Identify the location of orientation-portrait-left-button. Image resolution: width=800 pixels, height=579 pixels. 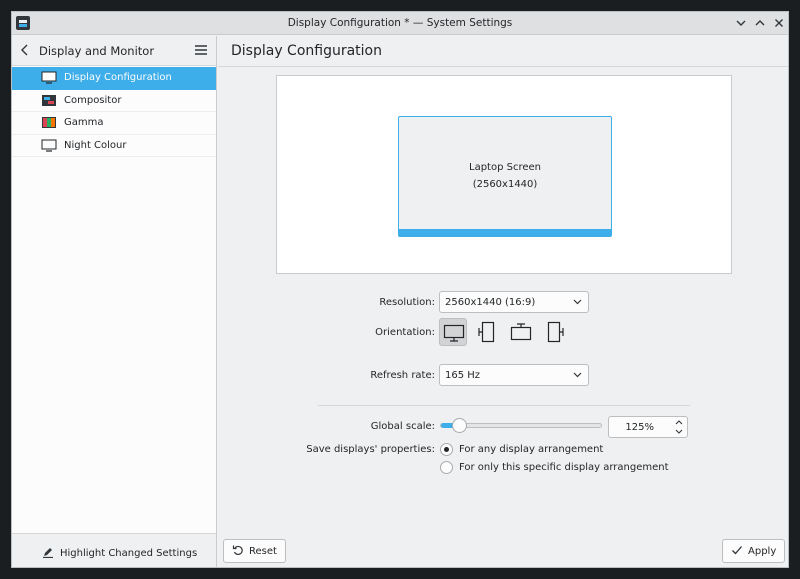
(487, 332).